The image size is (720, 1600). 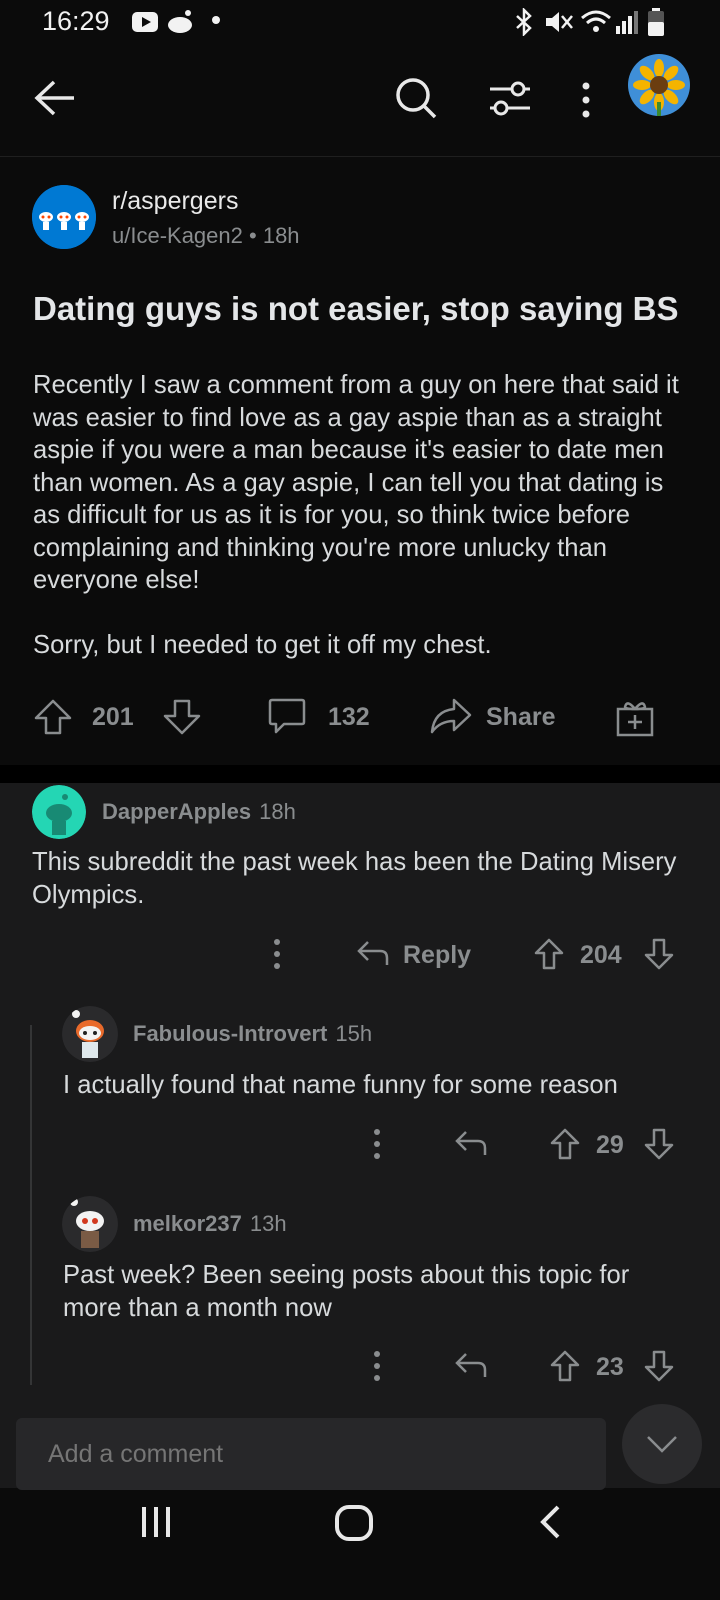 I want to click on system-nav-bar, so click(x=360, y=1550).